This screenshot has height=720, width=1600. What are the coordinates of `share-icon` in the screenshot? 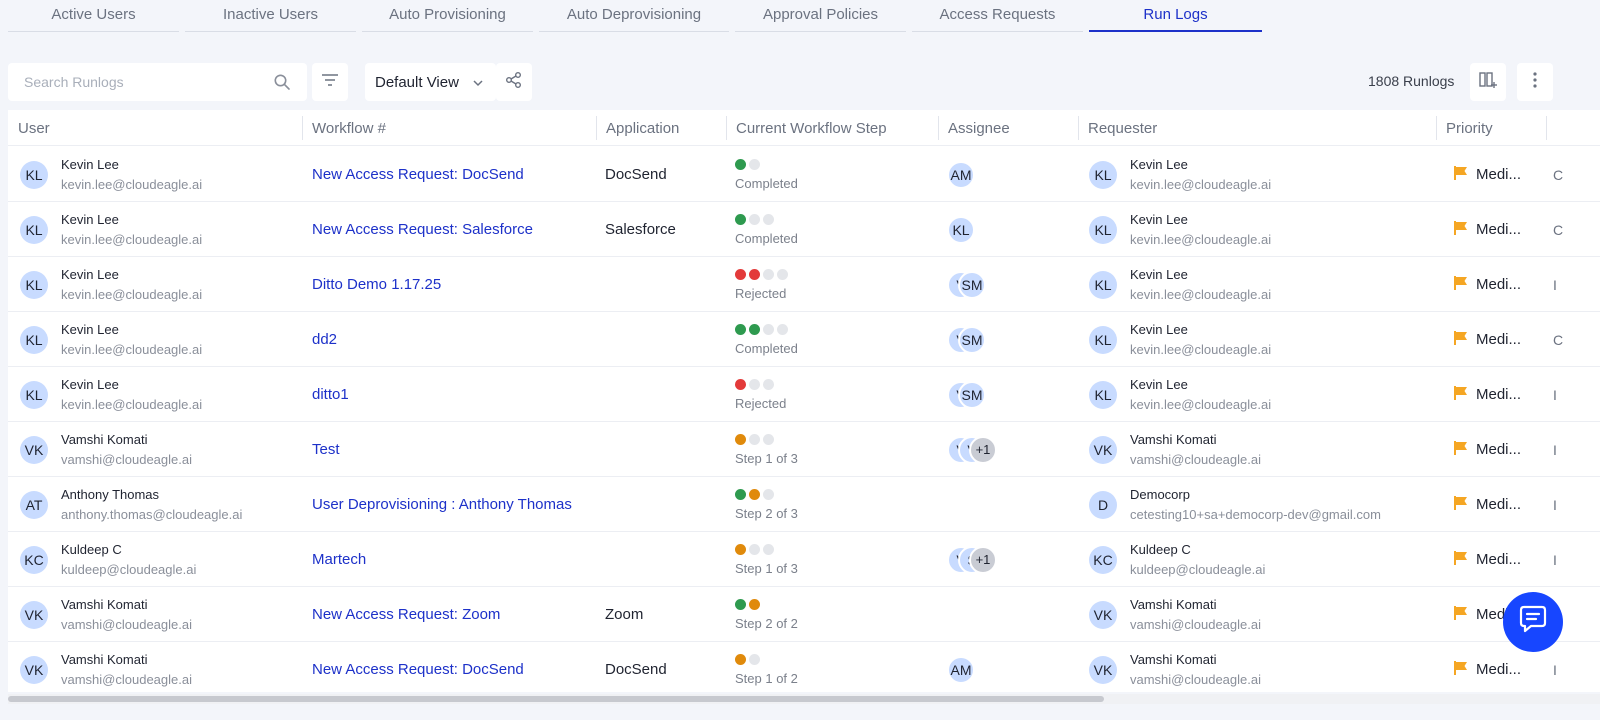 It's located at (514, 82).